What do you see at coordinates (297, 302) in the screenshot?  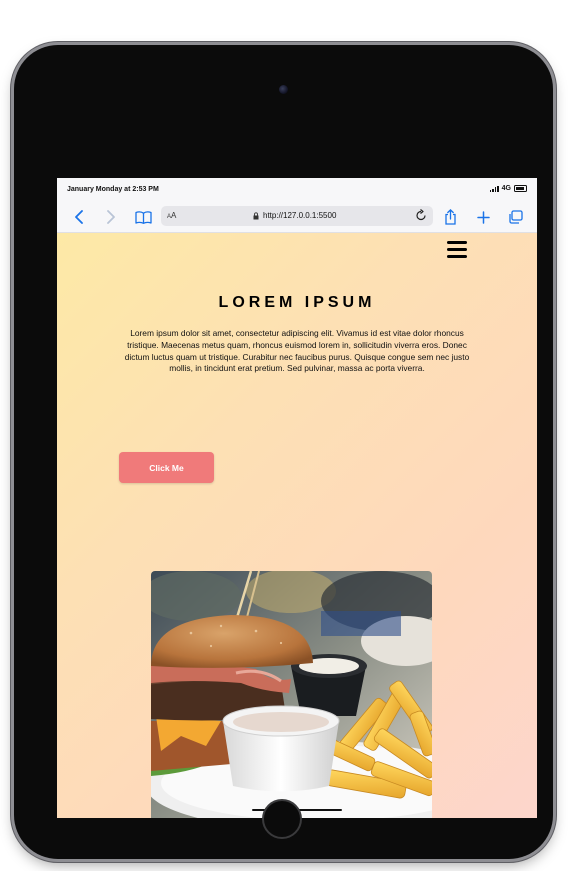 I see `page-heading: LOREM IPSUM` at bounding box center [297, 302].